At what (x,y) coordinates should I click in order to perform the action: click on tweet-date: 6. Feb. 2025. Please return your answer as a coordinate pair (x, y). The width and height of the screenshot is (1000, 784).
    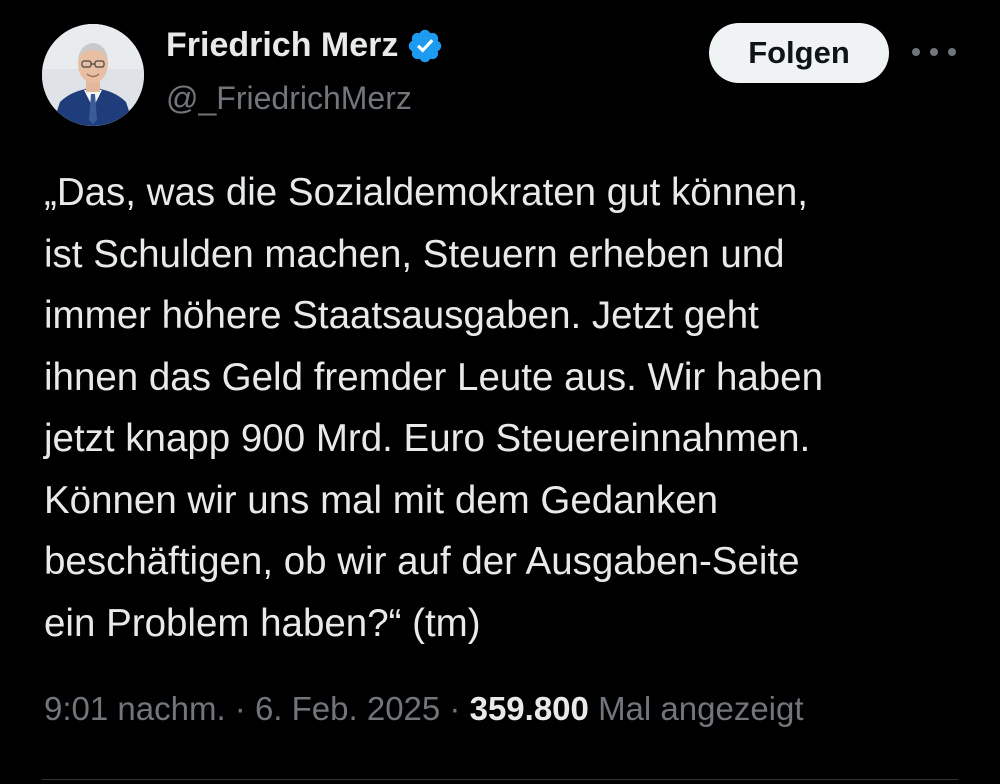
    Looking at the image, I should click on (347, 708).